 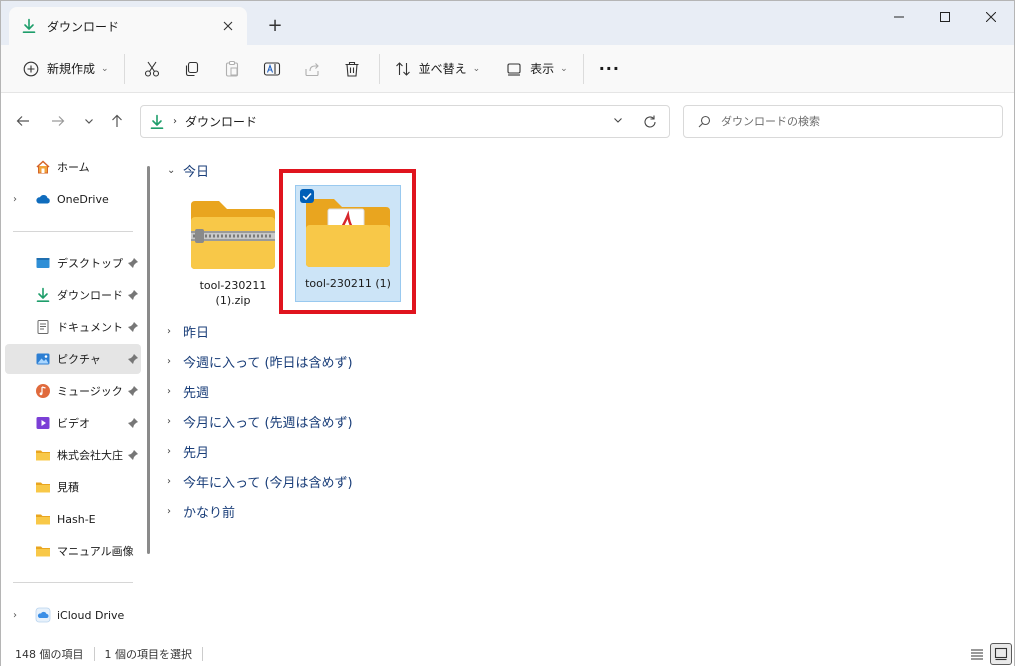 What do you see at coordinates (196, 172) in the screenshot?
I see `group-label: 今日` at bounding box center [196, 172].